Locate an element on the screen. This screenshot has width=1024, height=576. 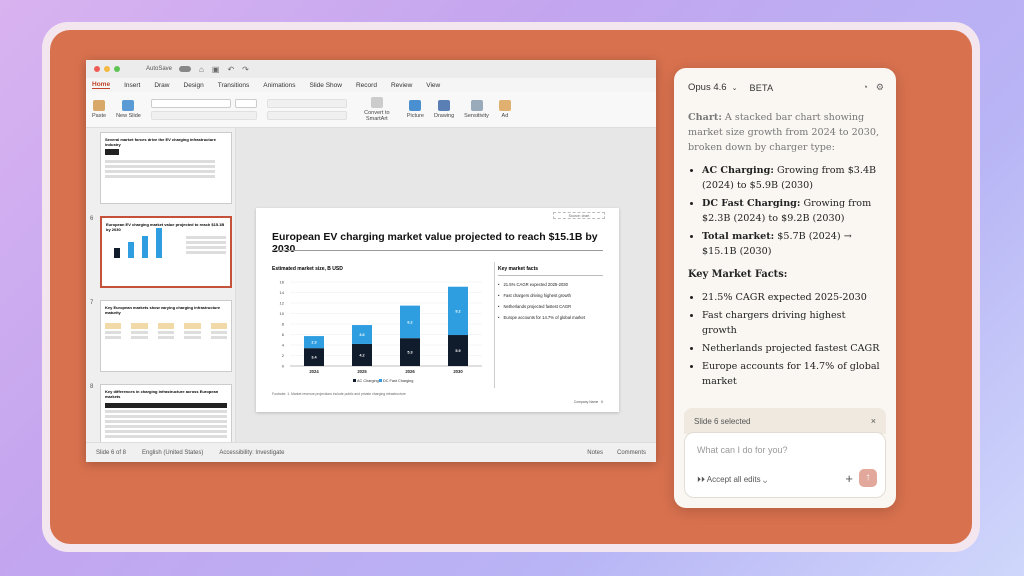
sensitivity-button: Sensitivity is located at coordinates (476, 109).